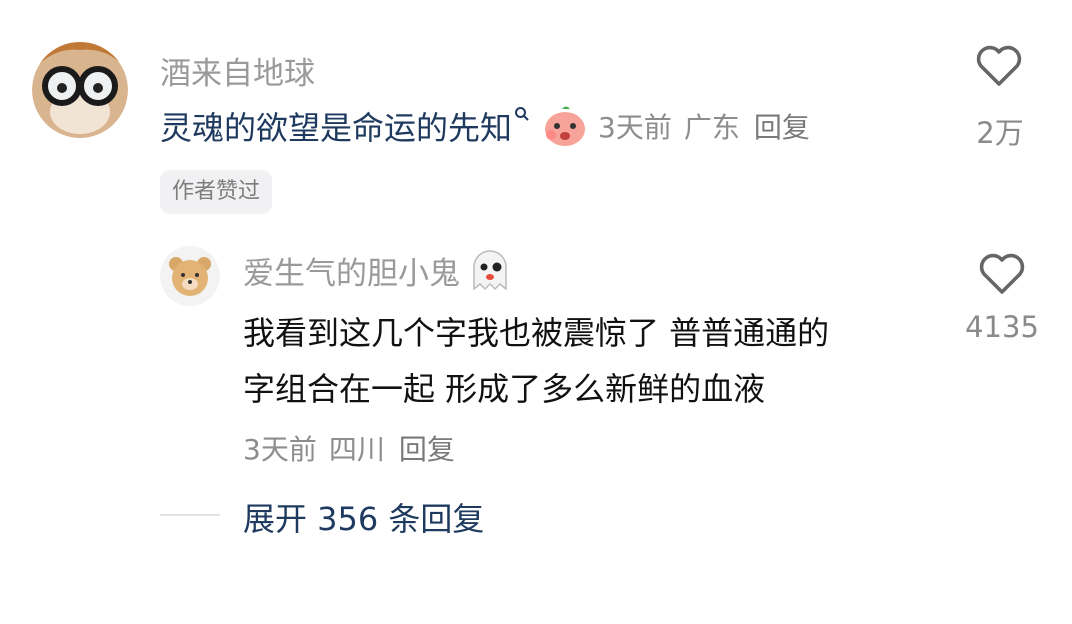 This screenshot has height=624, width=1072. What do you see at coordinates (536, 331) in the screenshot?
I see `reply-text-line1: 我看到这几个字我也被震惊了 普普通通的` at bounding box center [536, 331].